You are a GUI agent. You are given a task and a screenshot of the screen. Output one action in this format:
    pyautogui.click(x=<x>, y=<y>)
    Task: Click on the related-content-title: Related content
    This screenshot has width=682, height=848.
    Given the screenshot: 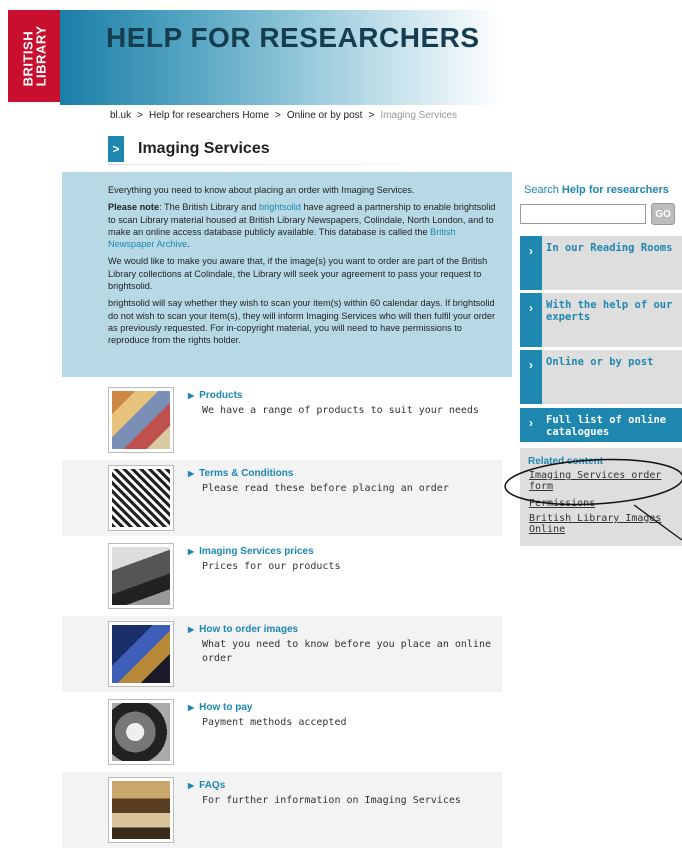 What is the action you would take?
    pyautogui.click(x=566, y=461)
    